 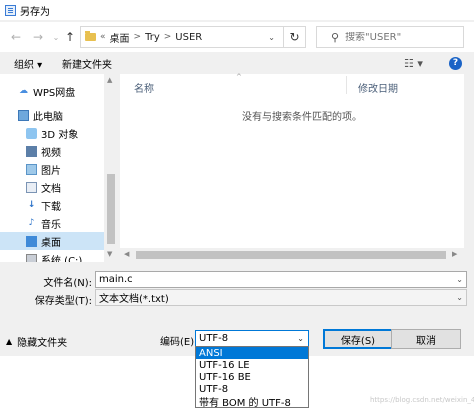 I want to click on scroll-right-icon: ▶, so click(x=454, y=254).